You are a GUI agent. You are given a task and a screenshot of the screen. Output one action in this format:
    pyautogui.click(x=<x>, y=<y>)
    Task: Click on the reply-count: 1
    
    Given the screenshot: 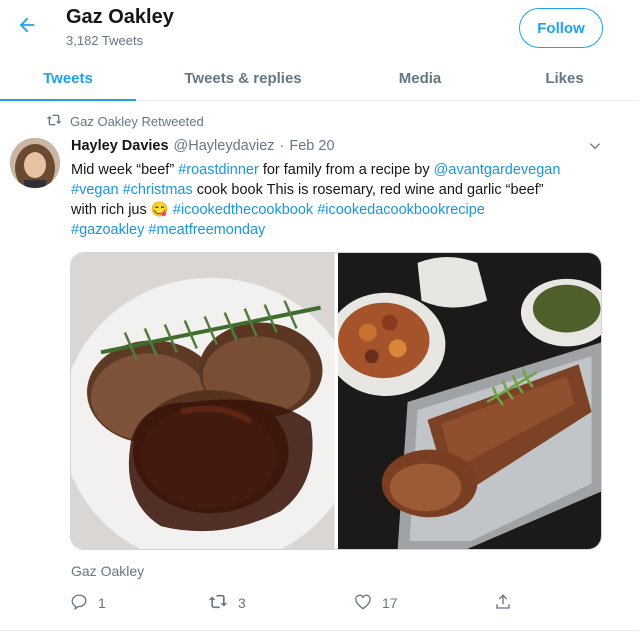 What is the action you would take?
    pyautogui.click(x=102, y=603)
    